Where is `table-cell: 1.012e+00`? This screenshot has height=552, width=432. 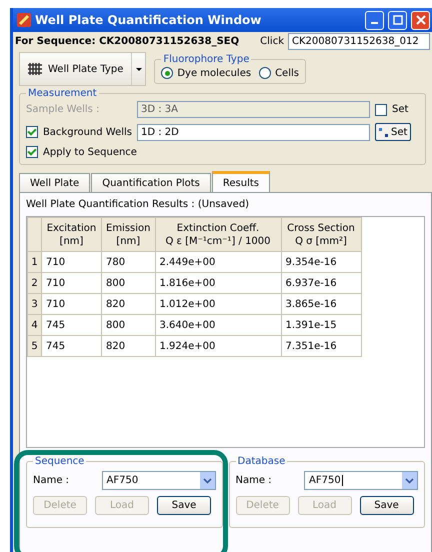
table-cell: 1.012e+00 is located at coordinates (218, 304).